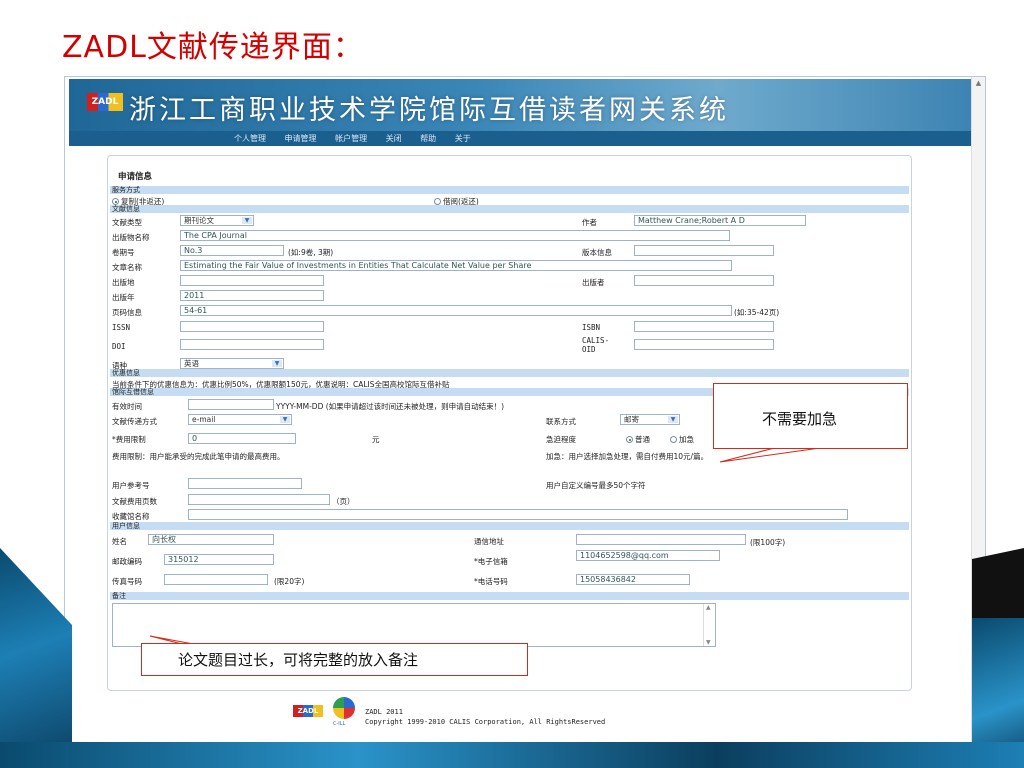 The width and height of the screenshot is (1024, 768). I want to click on slide-decoration-right, so click(998, 658).